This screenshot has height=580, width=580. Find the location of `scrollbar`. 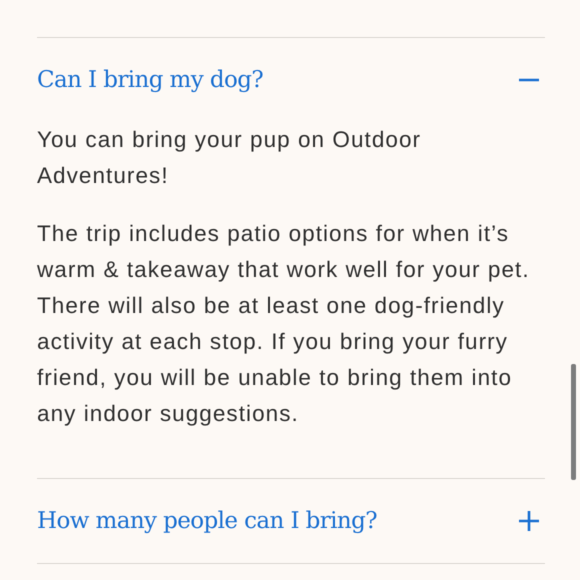

scrollbar is located at coordinates (573, 422).